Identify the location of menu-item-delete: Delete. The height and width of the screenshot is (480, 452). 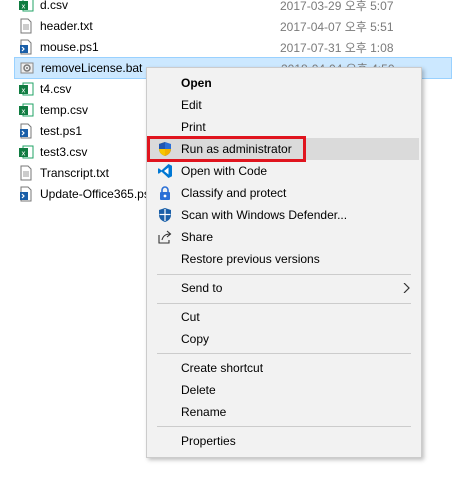
(284, 390).